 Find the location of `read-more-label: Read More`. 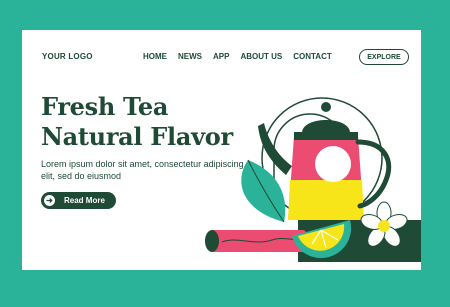

read-more-label: Read More is located at coordinates (84, 200).